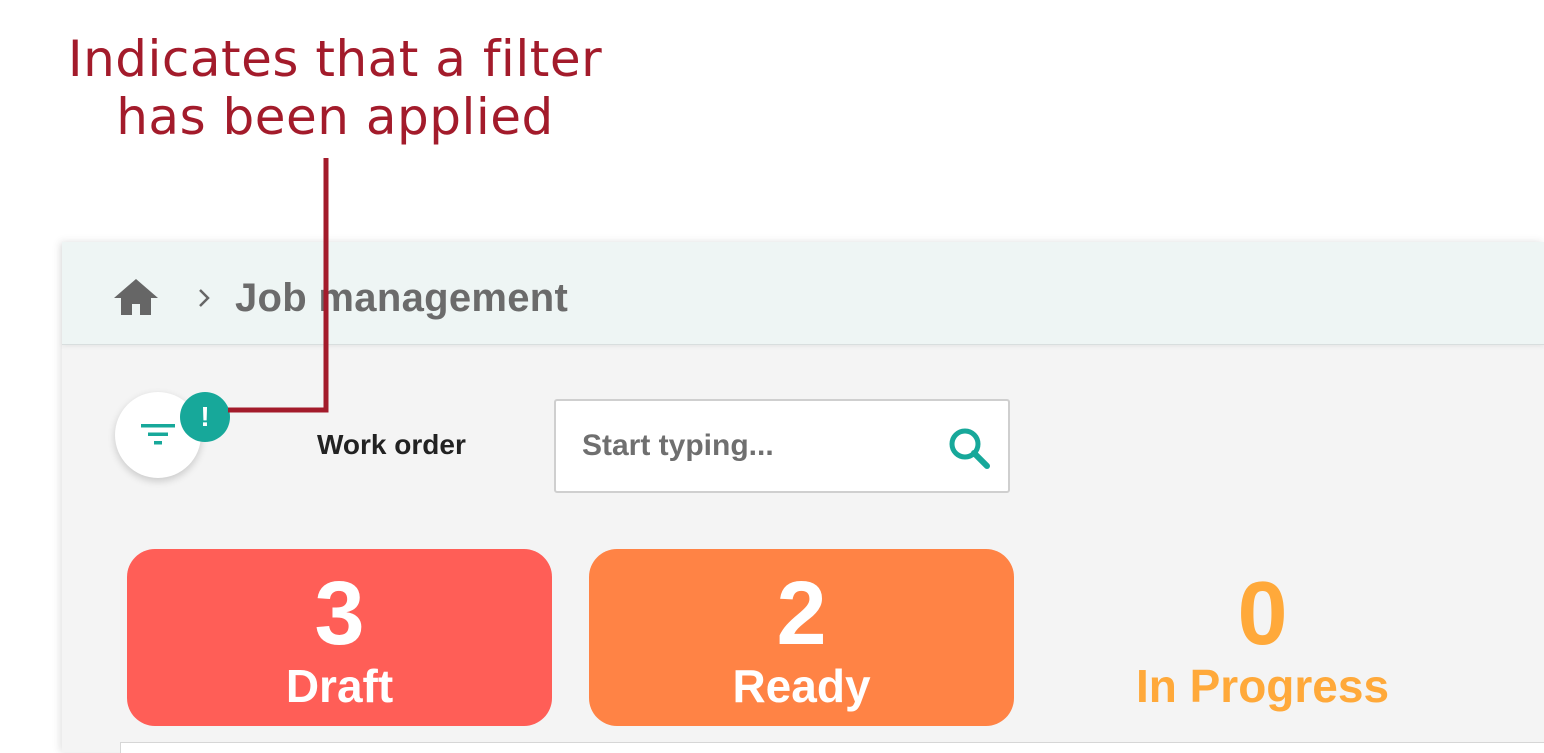 This screenshot has width=1544, height=753. Describe the element at coordinates (205, 417) in the screenshot. I see `filter-applied-badge: !` at that location.